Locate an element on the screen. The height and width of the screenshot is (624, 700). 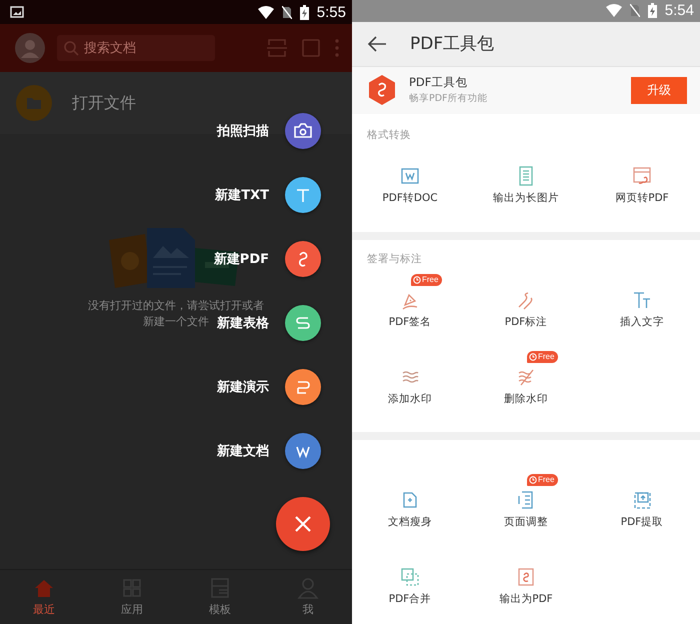
pdf-file-icon is located at coordinates (526, 577).